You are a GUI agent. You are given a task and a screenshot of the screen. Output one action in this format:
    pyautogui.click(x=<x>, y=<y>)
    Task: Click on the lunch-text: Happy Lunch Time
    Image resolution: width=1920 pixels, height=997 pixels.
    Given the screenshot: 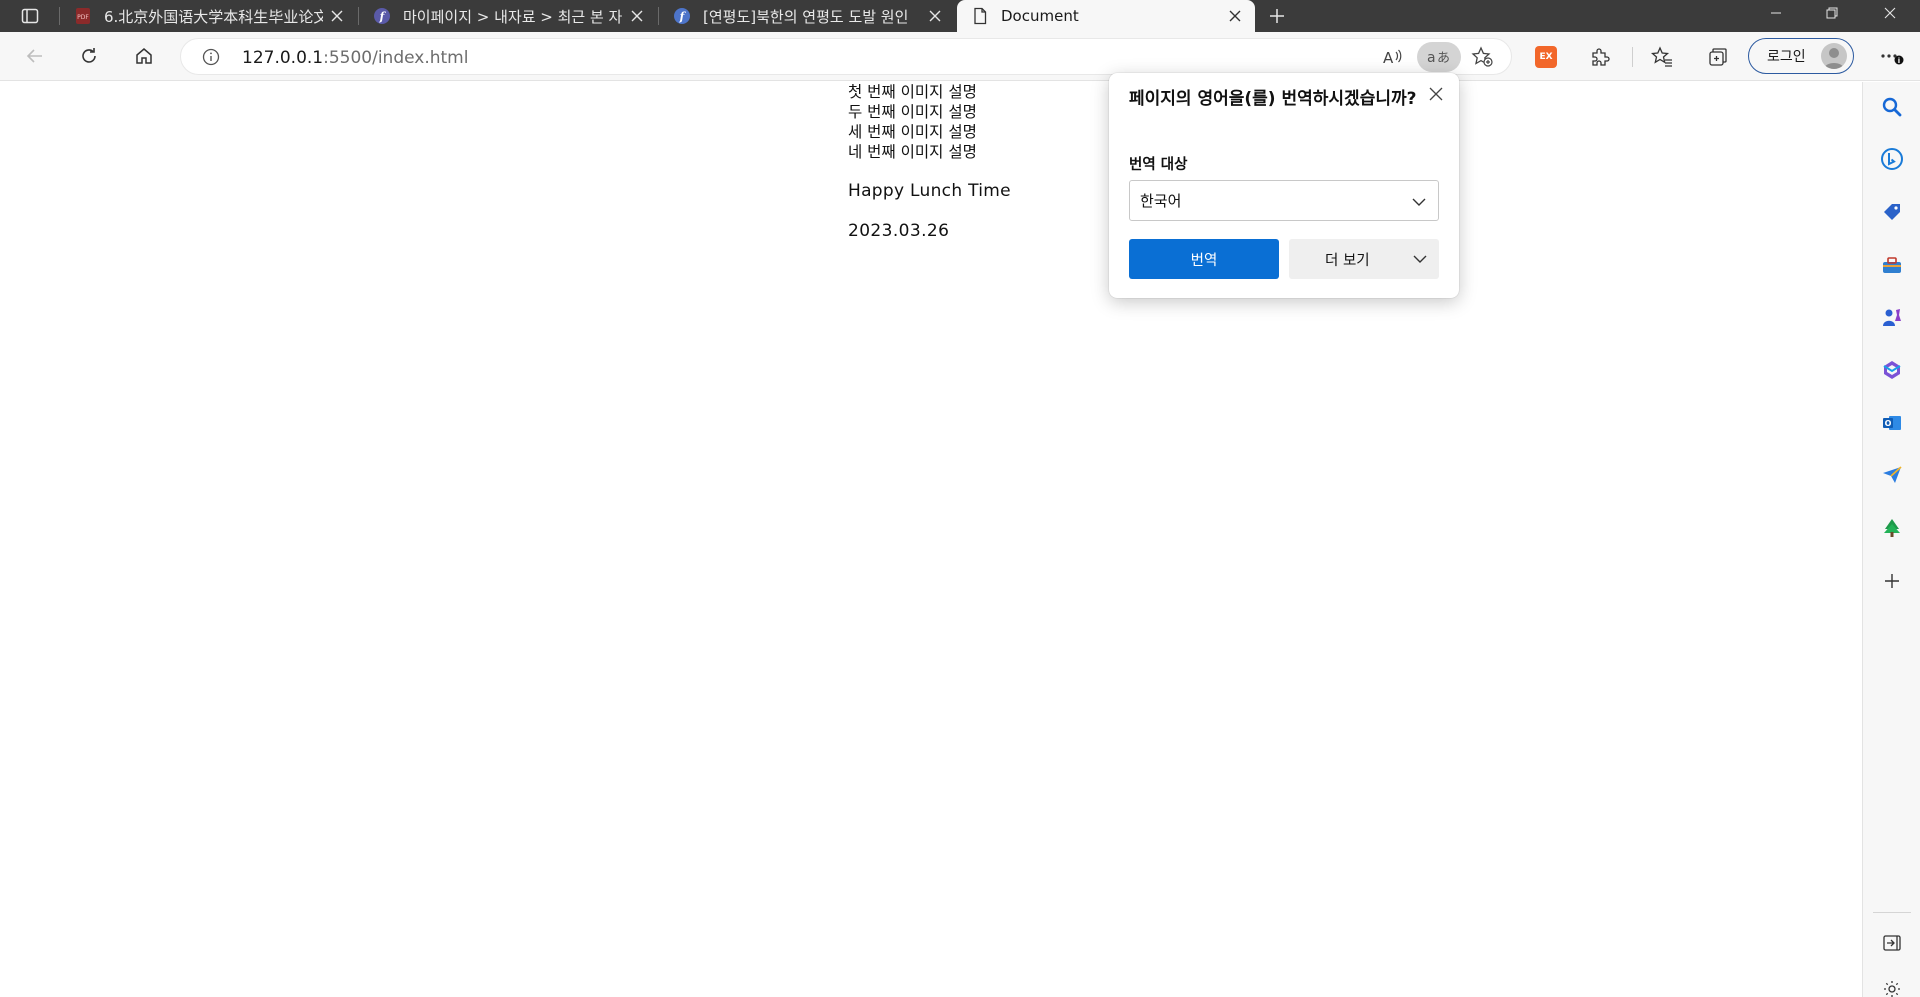 What is the action you would take?
    pyautogui.click(x=929, y=191)
    